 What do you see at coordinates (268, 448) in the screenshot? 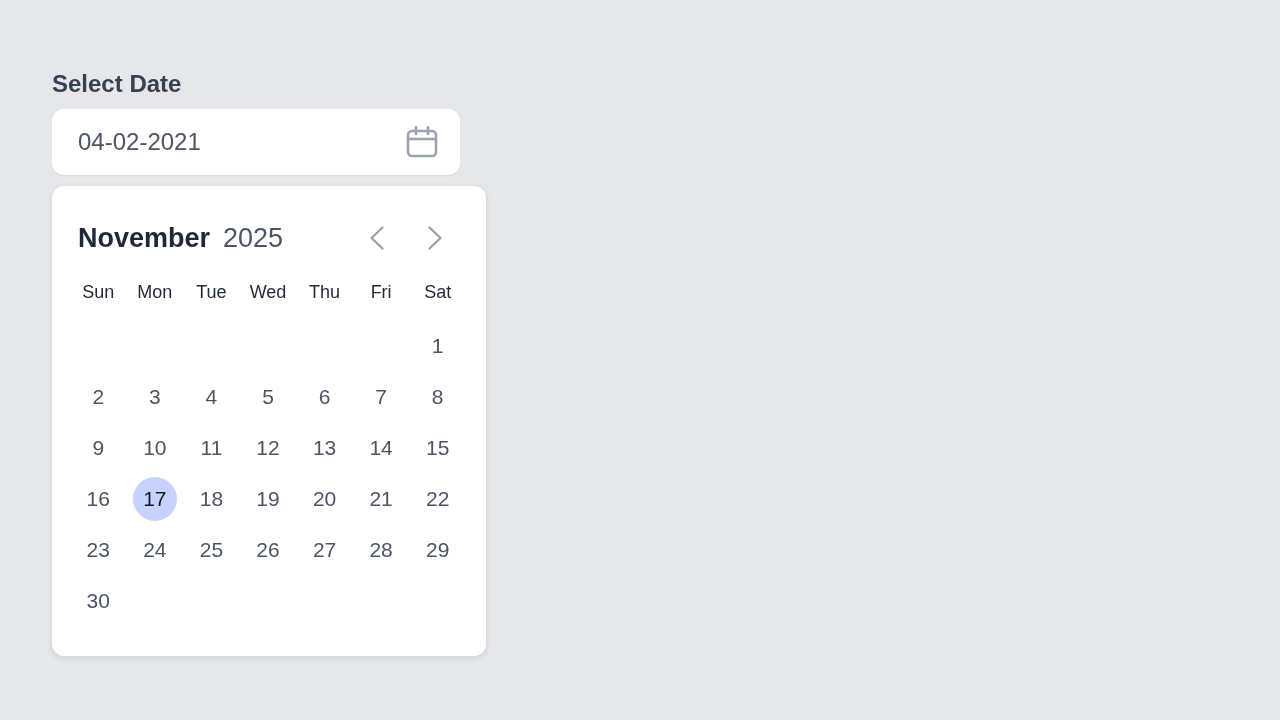
I see `day-button: 12` at bounding box center [268, 448].